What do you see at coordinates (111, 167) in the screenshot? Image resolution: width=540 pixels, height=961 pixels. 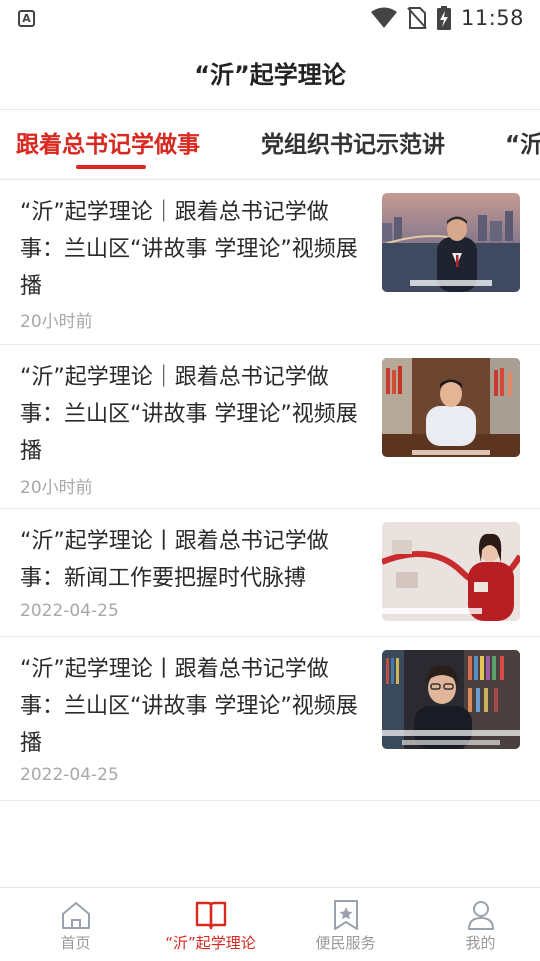 I see `active-tab-indicator` at bounding box center [111, 167].